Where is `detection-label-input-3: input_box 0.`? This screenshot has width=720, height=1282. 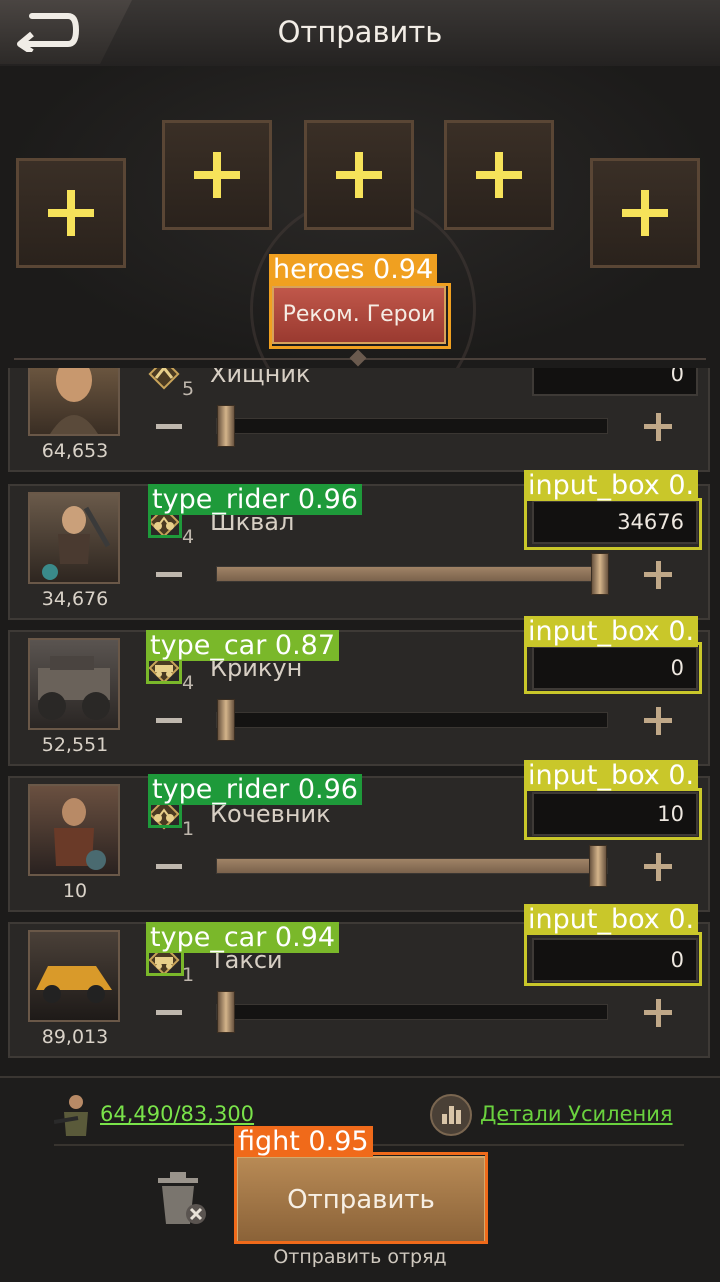 detection-label-input-3: input_box 0. is located at coordinates (611, 775).